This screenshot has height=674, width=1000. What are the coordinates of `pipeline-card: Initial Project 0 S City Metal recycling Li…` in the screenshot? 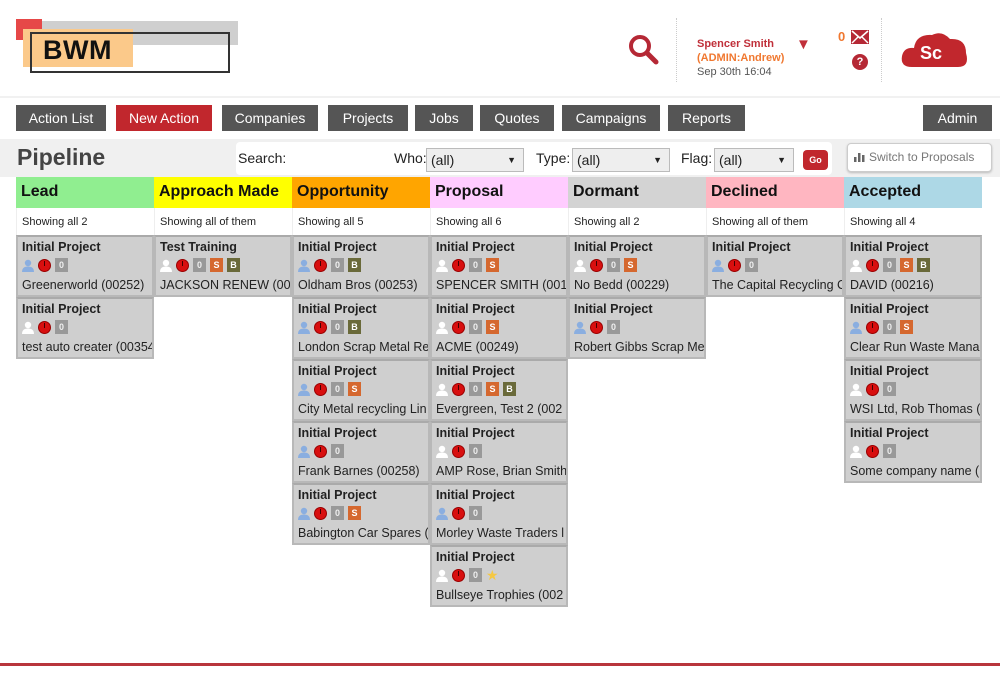 It's located at (361, 390).